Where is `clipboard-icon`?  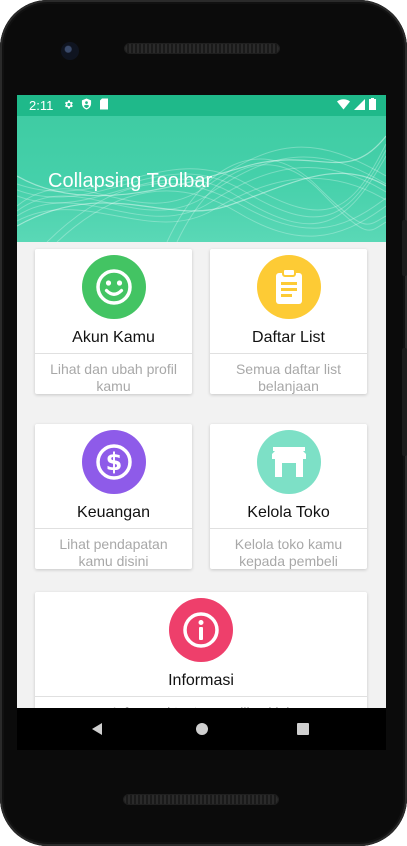 clipboard-icon is located at coordinates (289, 287).